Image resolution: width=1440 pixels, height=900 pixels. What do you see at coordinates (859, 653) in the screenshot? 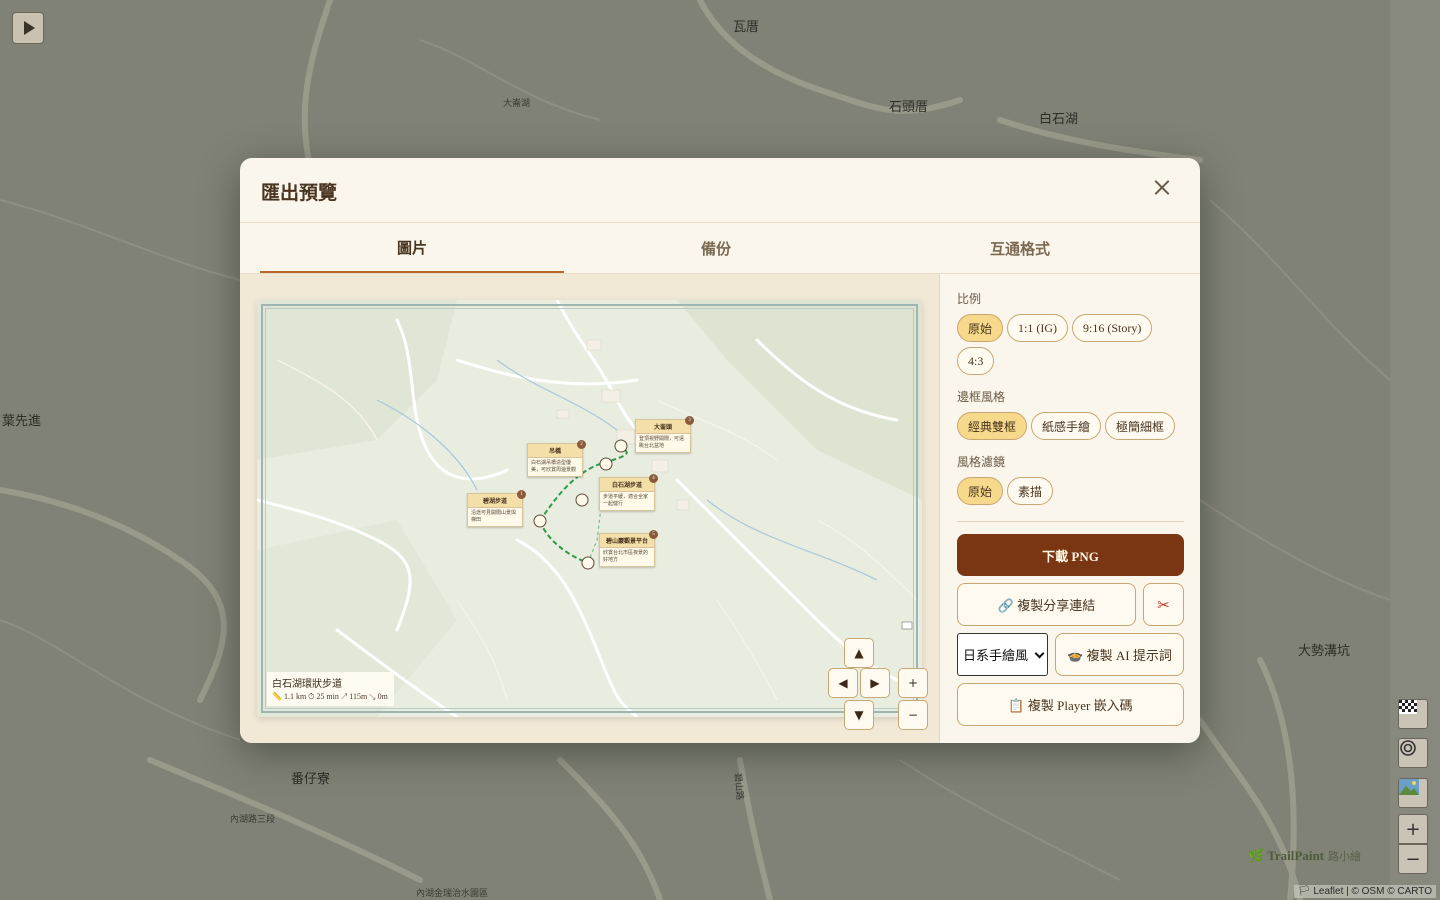
I see `pan-up-button: ▲` at bounding box center [859, 653].